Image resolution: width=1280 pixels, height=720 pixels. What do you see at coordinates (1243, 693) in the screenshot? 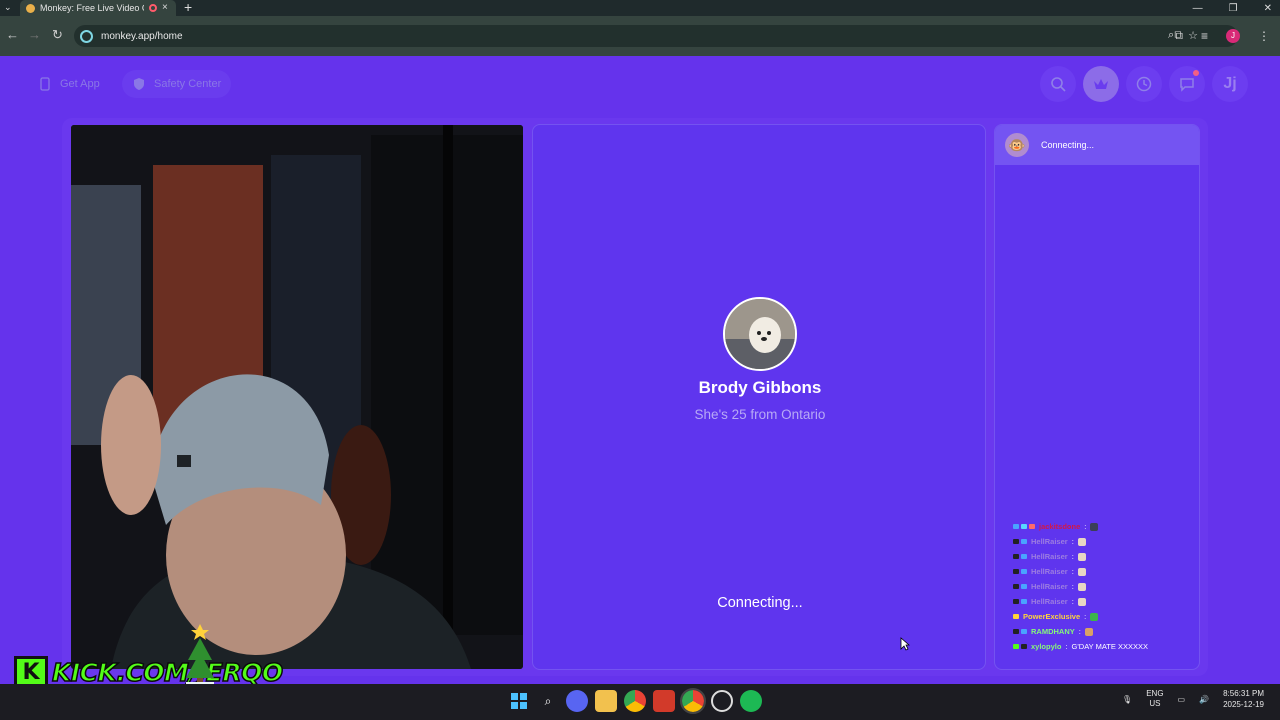
I see `clock-time: 8:56:31 PM` at bounding box center [1243, 693].